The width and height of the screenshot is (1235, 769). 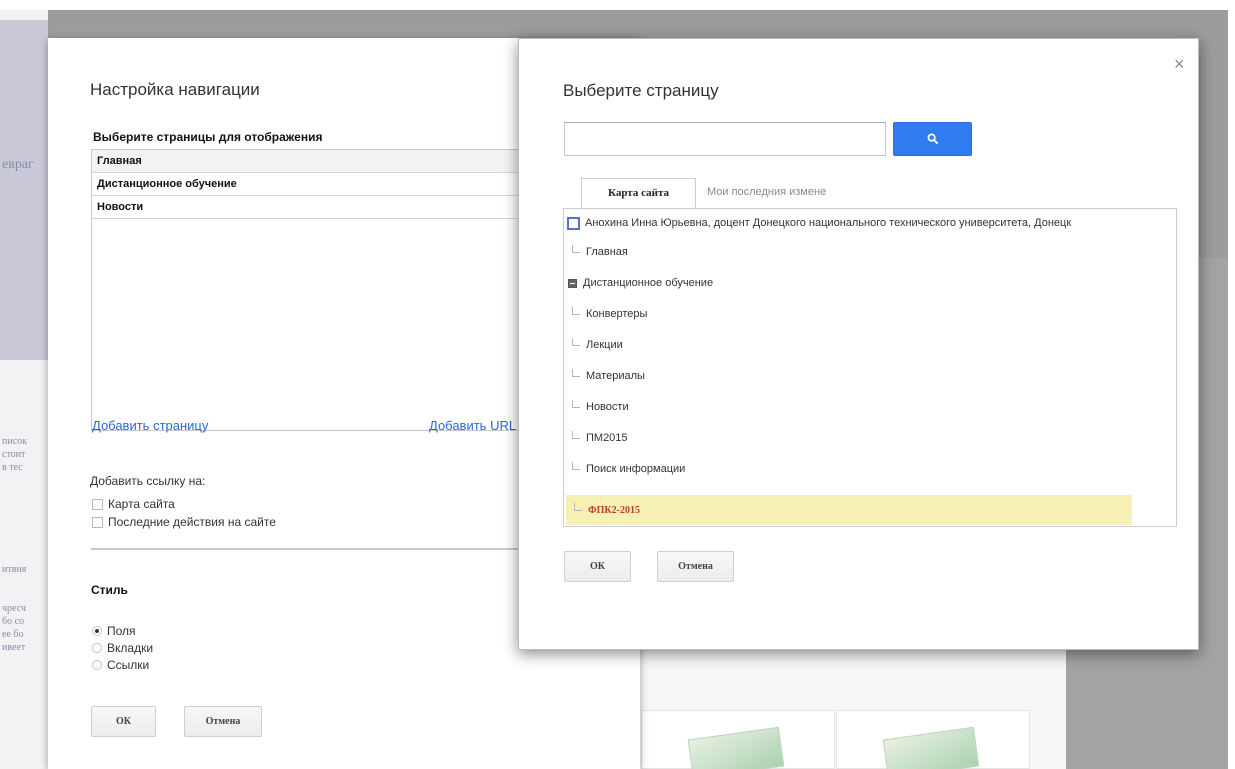 I want to click on dialog-title: Настройка навигации, so click(x=175, y=89).